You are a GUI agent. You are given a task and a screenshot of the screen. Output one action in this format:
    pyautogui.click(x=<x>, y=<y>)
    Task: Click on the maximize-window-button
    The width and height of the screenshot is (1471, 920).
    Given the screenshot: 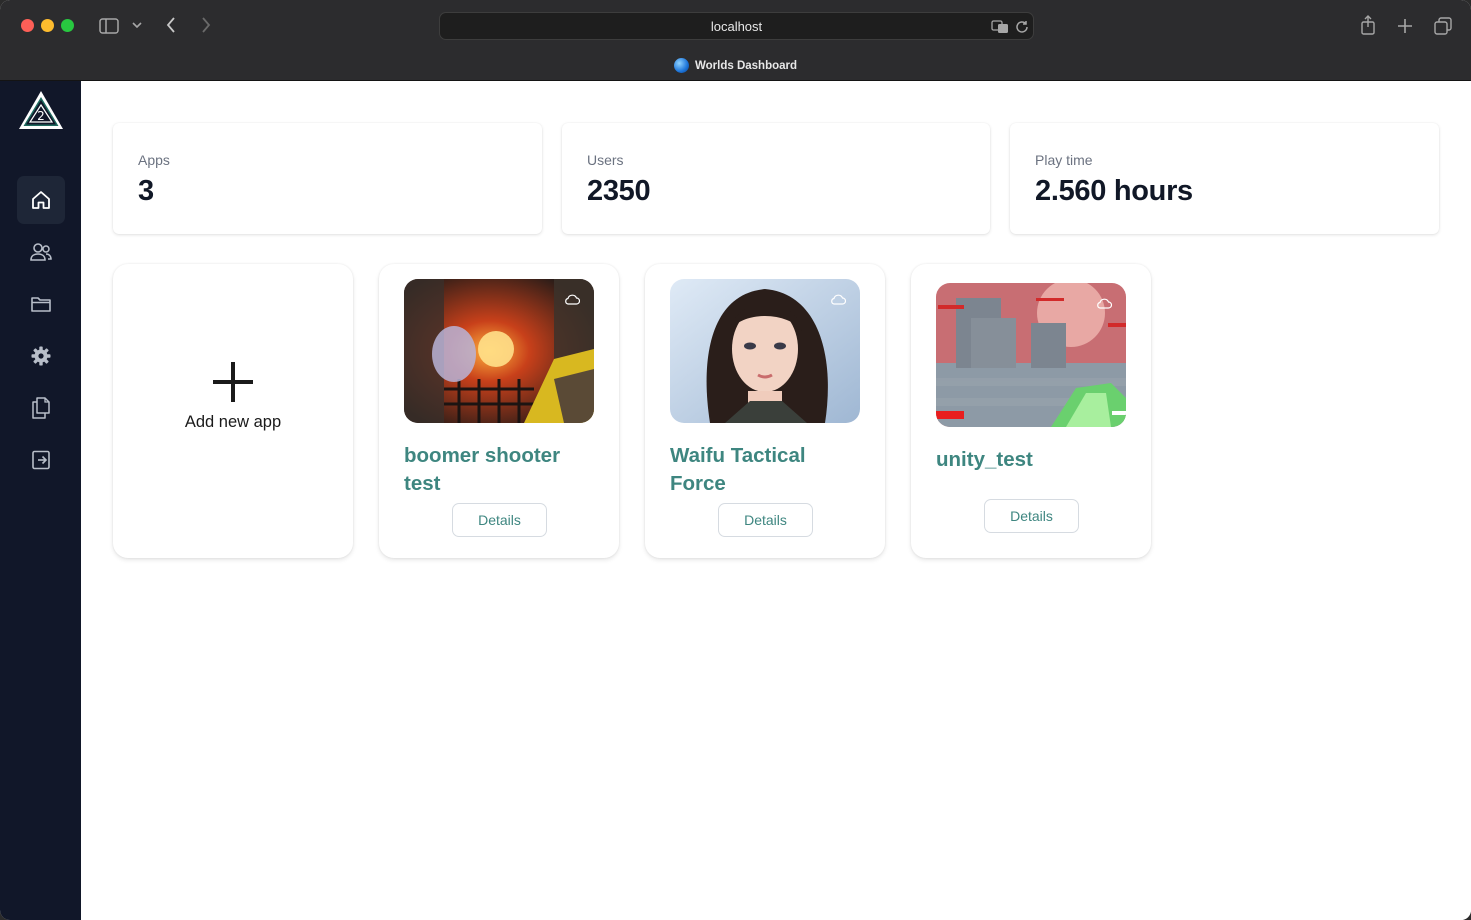 What is the action you would take?
    pyautogui.click(x=67, y=25)
    